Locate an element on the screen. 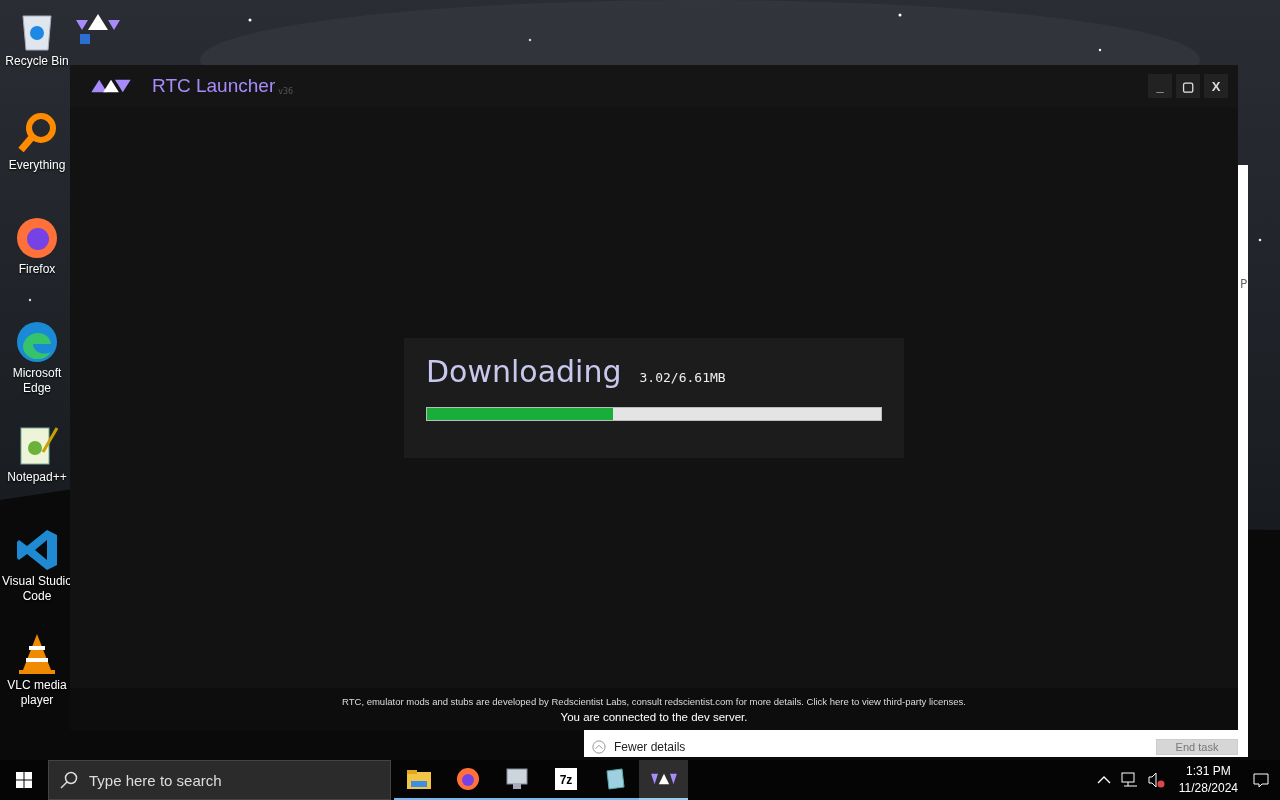 Image resolution: width=1280 pixels, height=800 pixels. search-icon is located at coordinates (69, 780).